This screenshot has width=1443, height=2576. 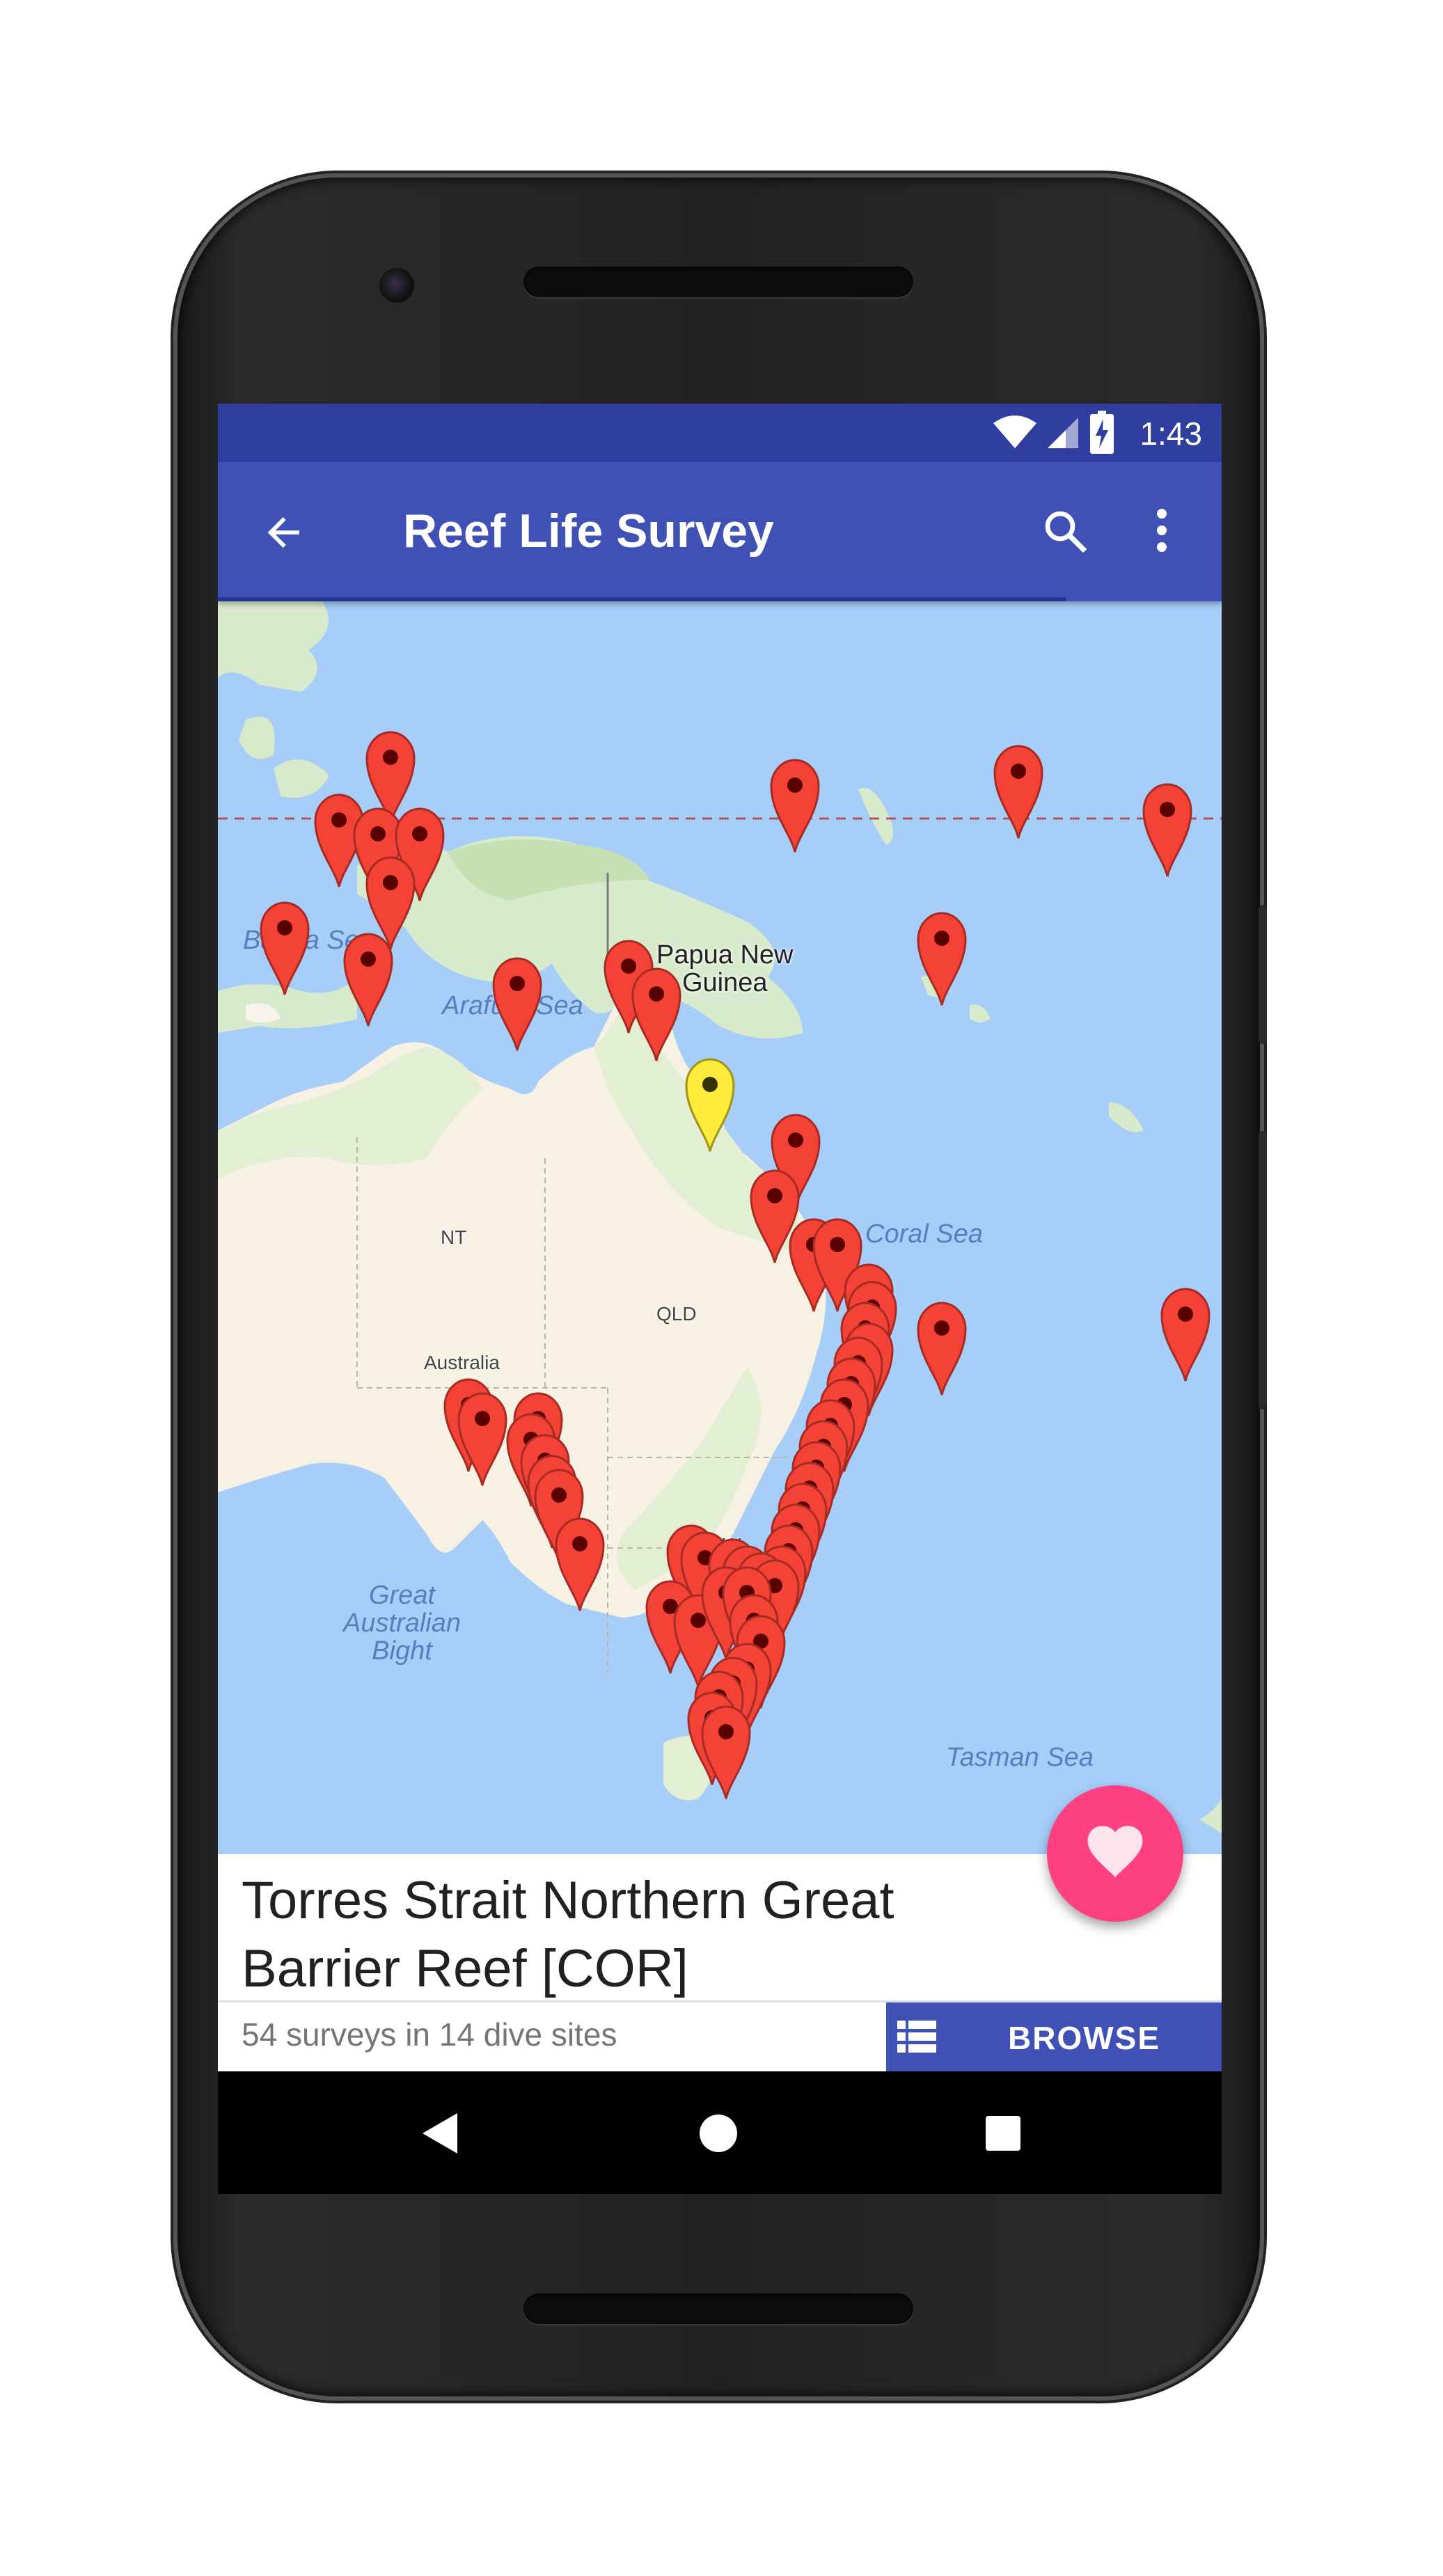 What do you see at coordinates (1102, 432) in the screenshot?
I see `battery-charging-icon` at bounding box center [1102, 432].